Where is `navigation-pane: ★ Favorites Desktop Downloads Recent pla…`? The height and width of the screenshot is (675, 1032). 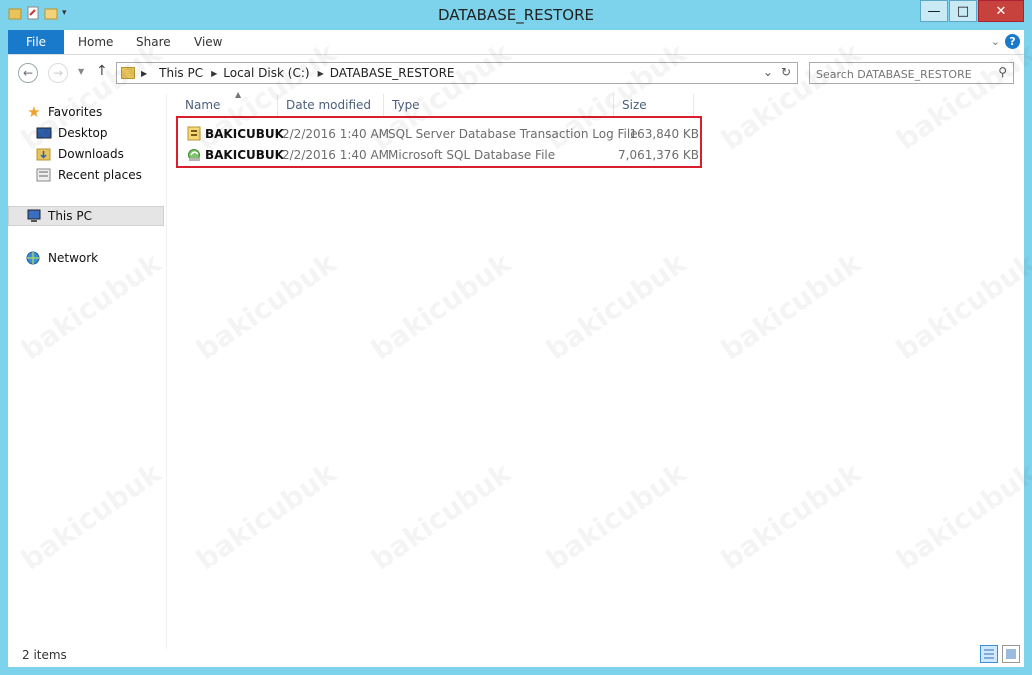
navigation-pane: ★ Favorites Desktop Downloads Recent pla… is located at coordinates (87, 371).